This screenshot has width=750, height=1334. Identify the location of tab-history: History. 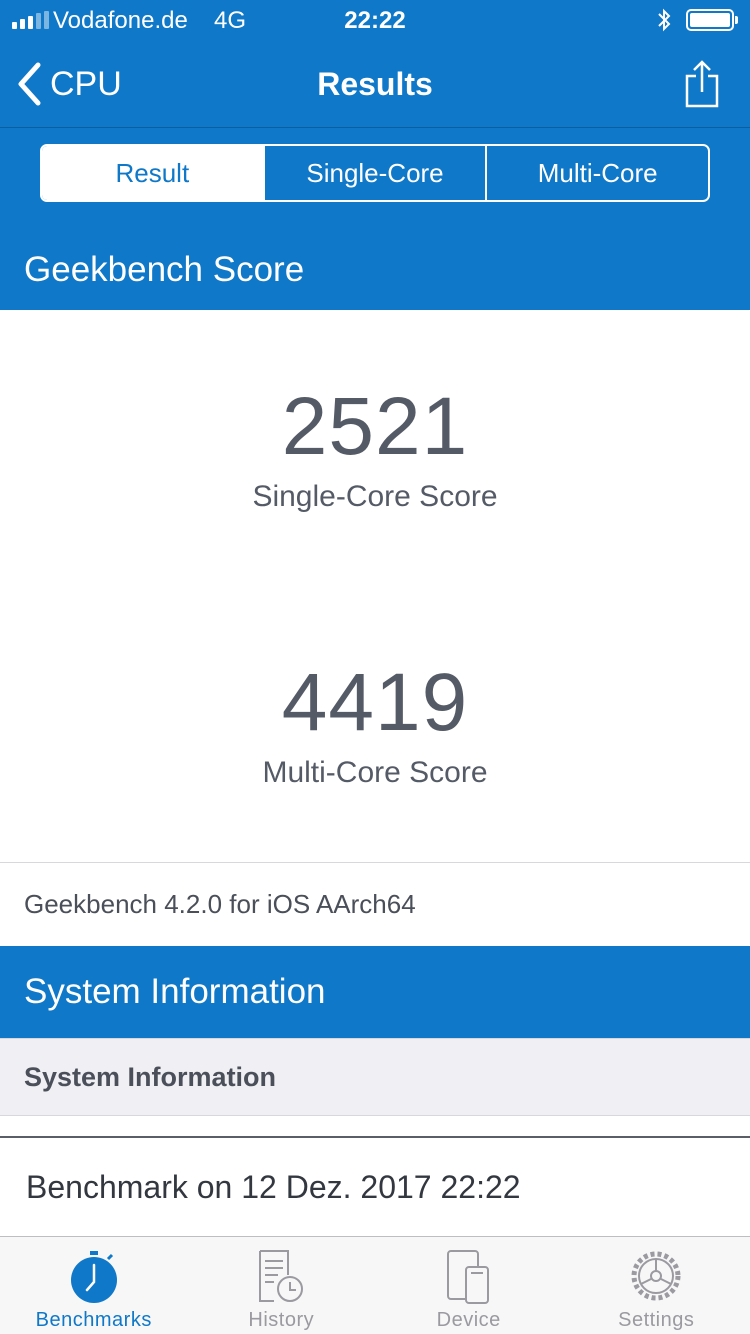
(282, 1285).